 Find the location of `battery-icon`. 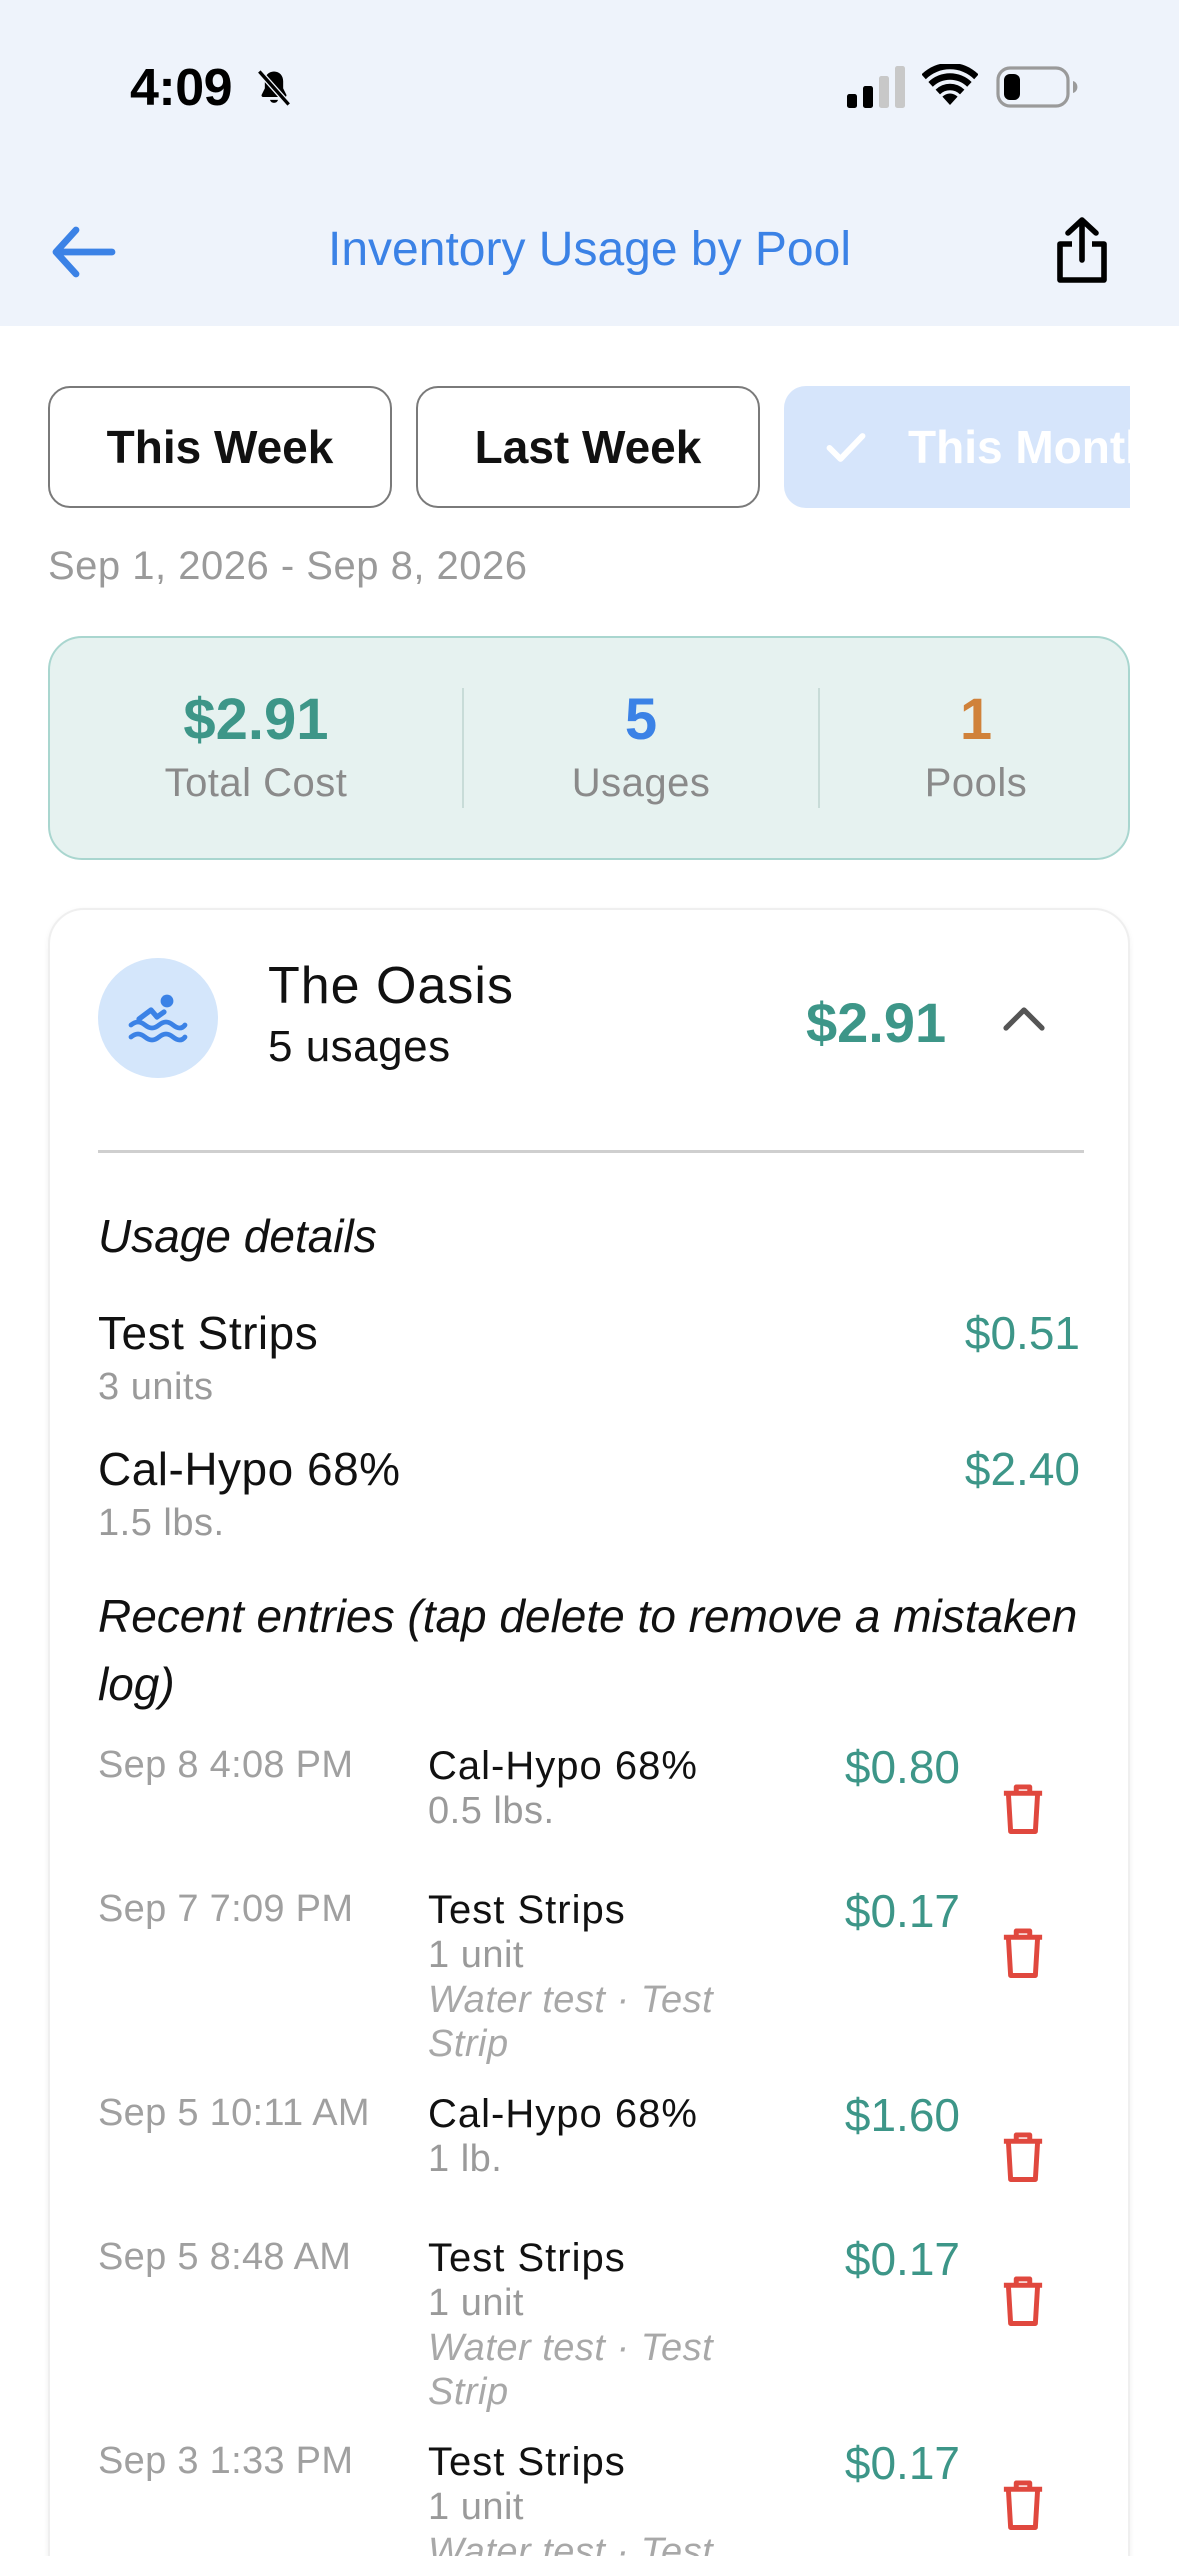

battery-icon is located at coordinates (1037, 87).